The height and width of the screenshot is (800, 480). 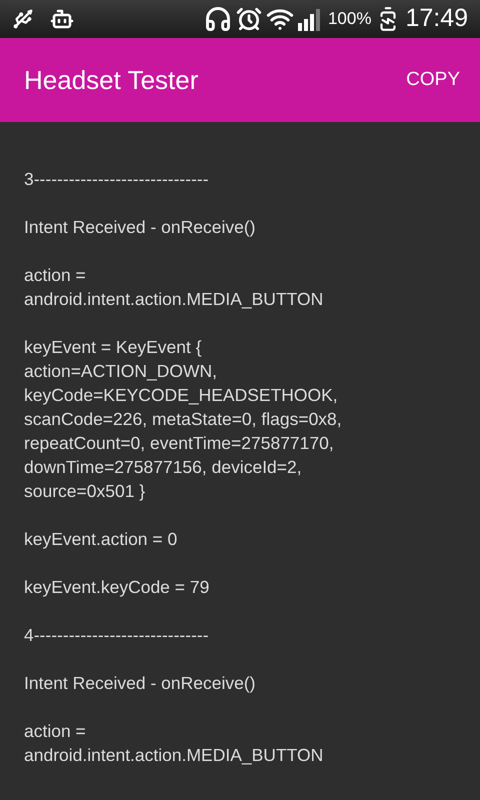 What do you see at coordinates (23, 19) in the screenshot?
I see `usb-icon` at bounding box center [23, 19].